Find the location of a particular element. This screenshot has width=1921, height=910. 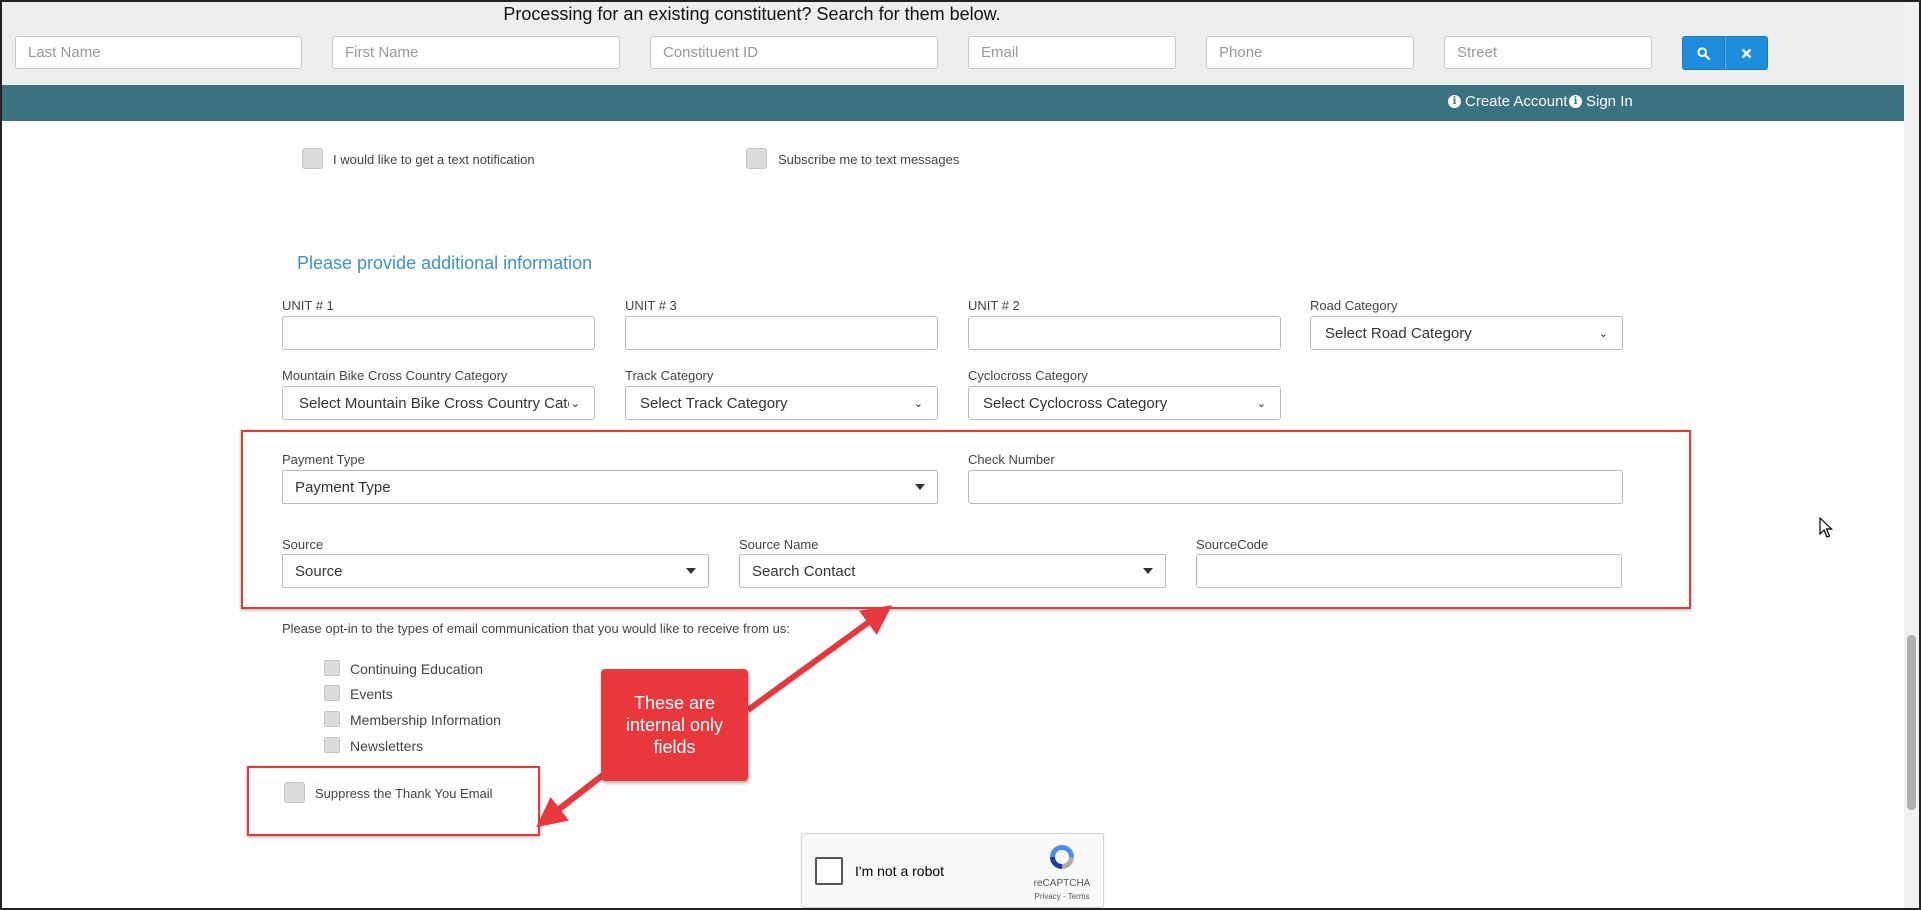

internal-fields-callout: These are internal only fields is located at coordinates (674, 725).